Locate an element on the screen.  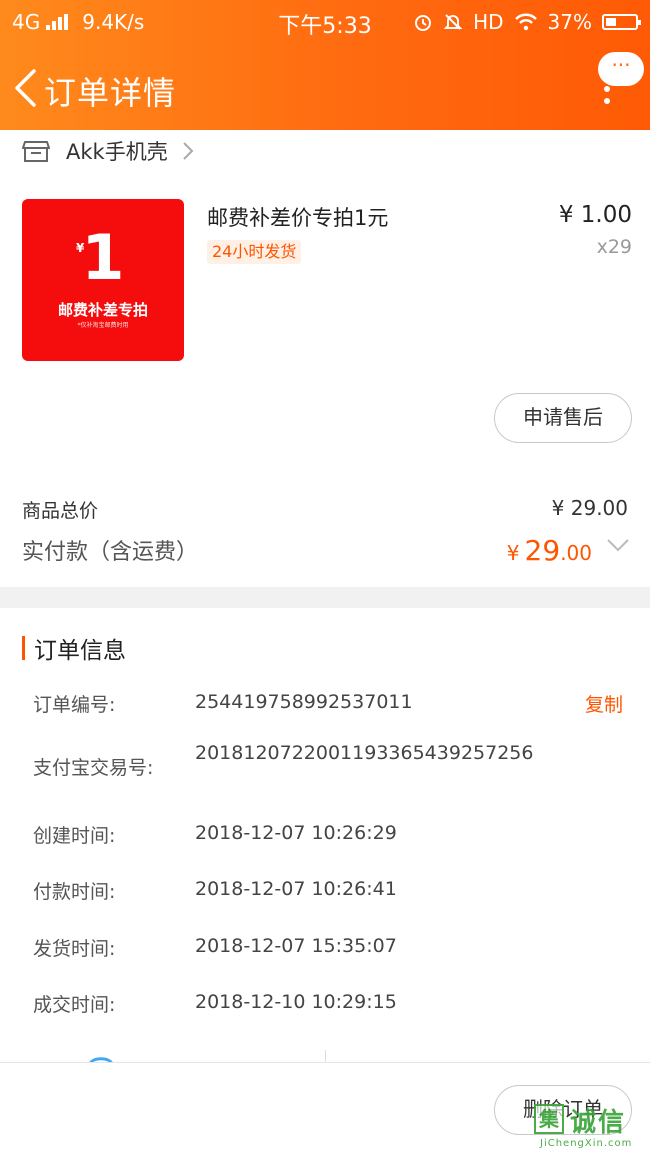
shipping-tag: 24小时发货 is located at coordinates (254, 252).